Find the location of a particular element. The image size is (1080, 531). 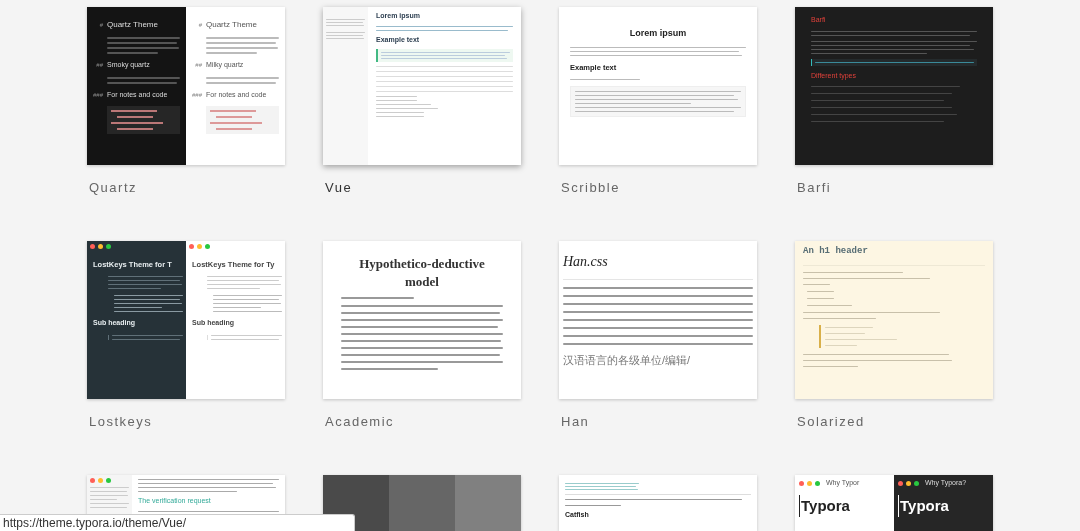

theme-name: Han is located at coordinates (575, 422).